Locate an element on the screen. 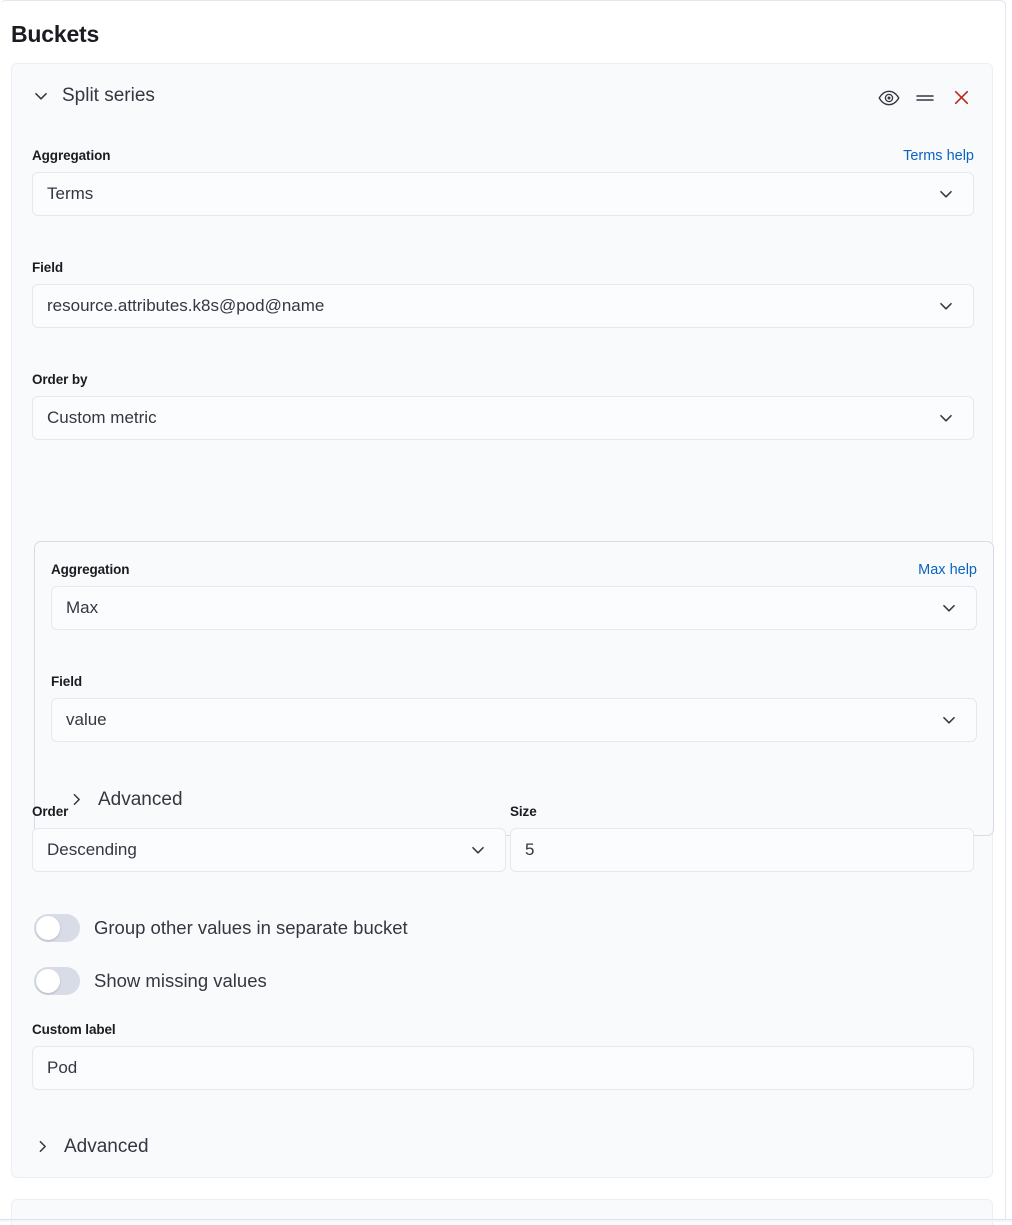  group-other-values-toggle: Group other values in separate bucket is located at coordinates (221, 928).